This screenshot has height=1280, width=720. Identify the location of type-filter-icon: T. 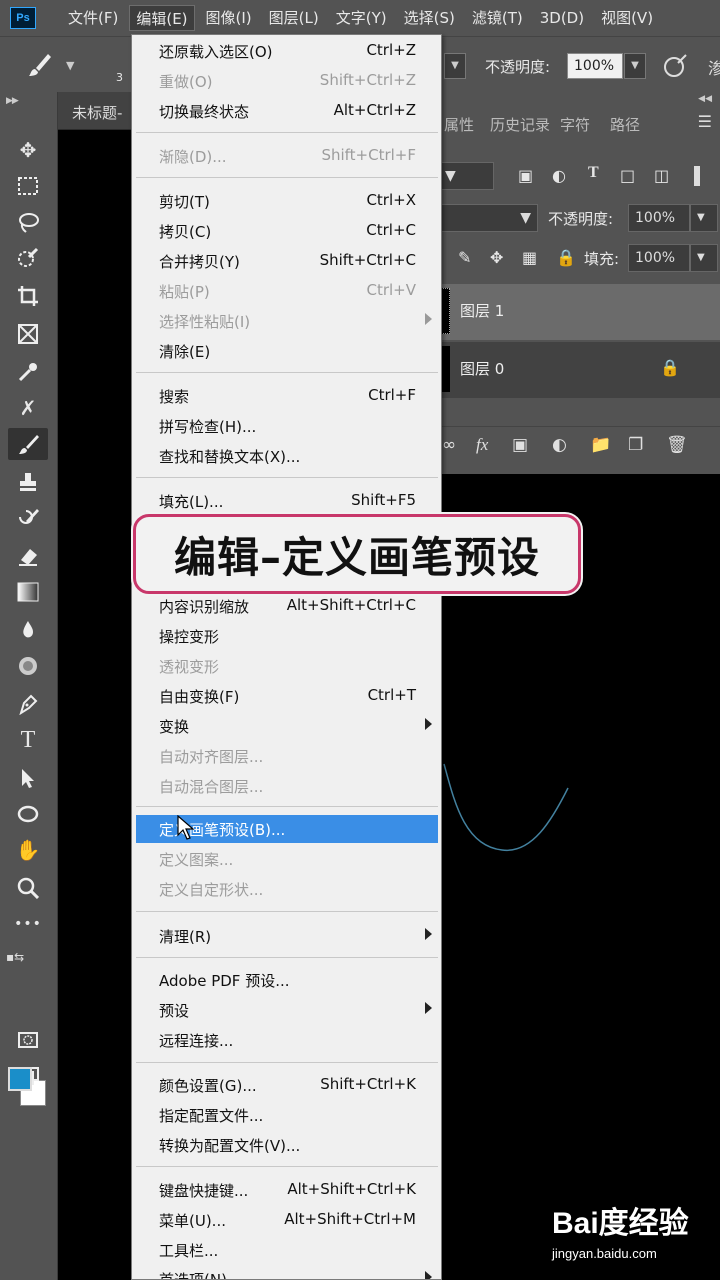
(593, 173).